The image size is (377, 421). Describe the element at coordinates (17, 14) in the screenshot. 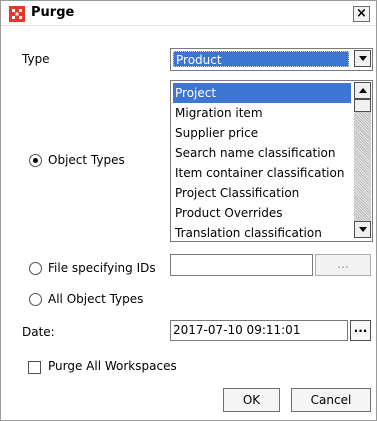

I see `purge-app-icon` at that location.